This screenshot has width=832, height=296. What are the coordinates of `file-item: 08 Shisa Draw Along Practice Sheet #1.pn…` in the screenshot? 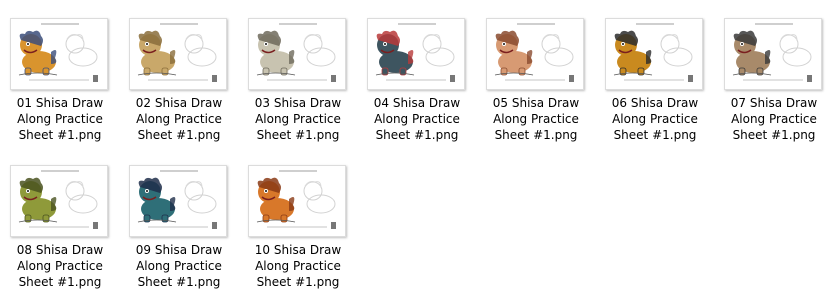 It's located at (60, 229).